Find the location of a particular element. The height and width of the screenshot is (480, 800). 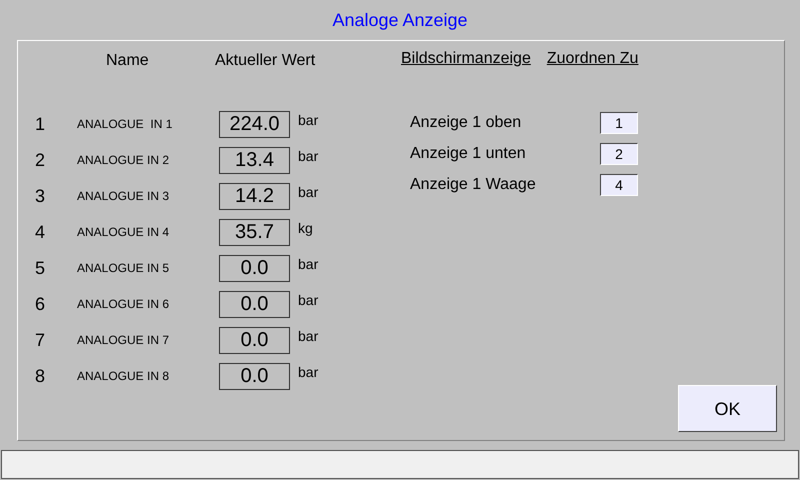

row-number: 1 is located at coordinates (40, 124).